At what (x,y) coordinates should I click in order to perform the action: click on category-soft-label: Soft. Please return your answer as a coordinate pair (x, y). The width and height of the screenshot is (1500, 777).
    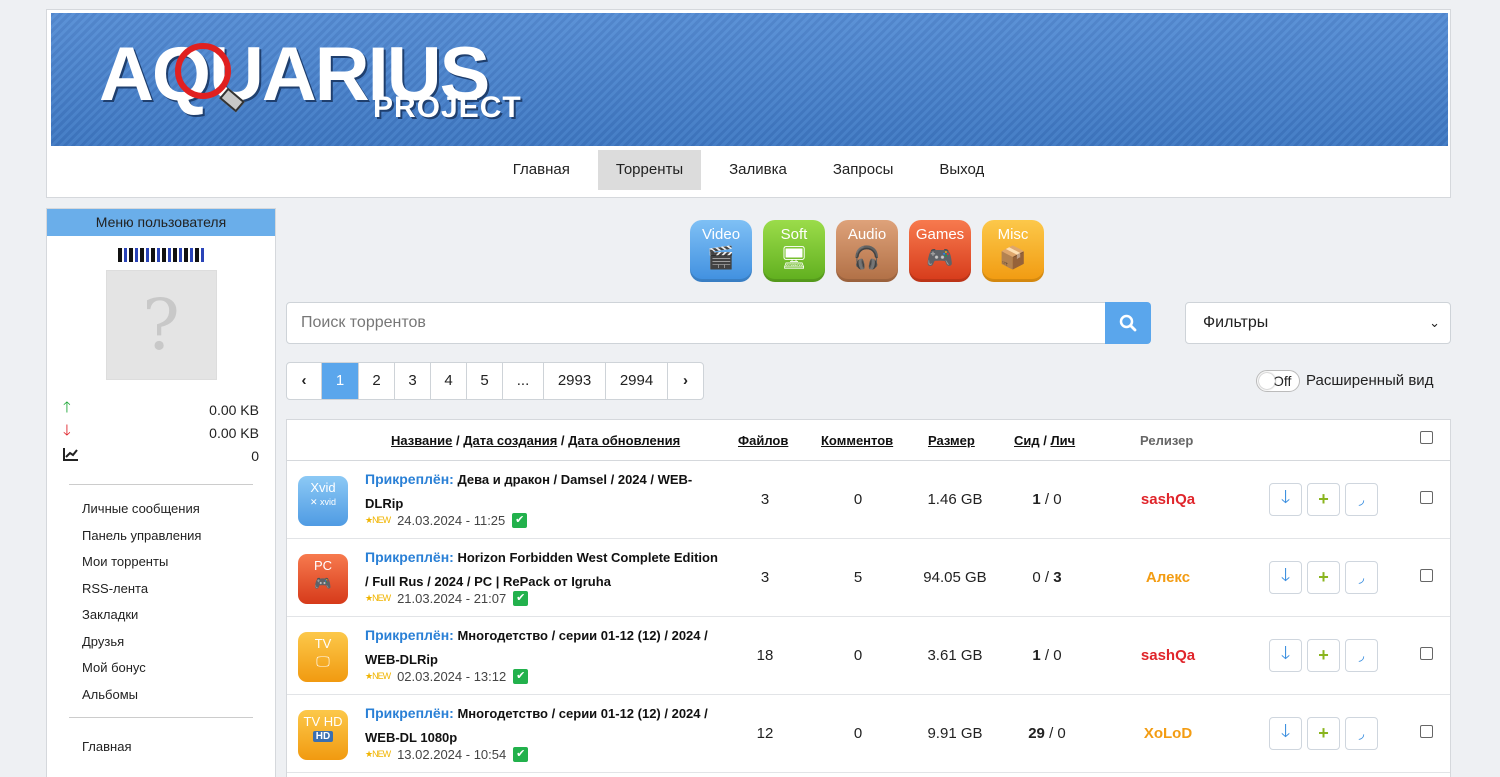
    Looking at the image, I should click on (794, 234).